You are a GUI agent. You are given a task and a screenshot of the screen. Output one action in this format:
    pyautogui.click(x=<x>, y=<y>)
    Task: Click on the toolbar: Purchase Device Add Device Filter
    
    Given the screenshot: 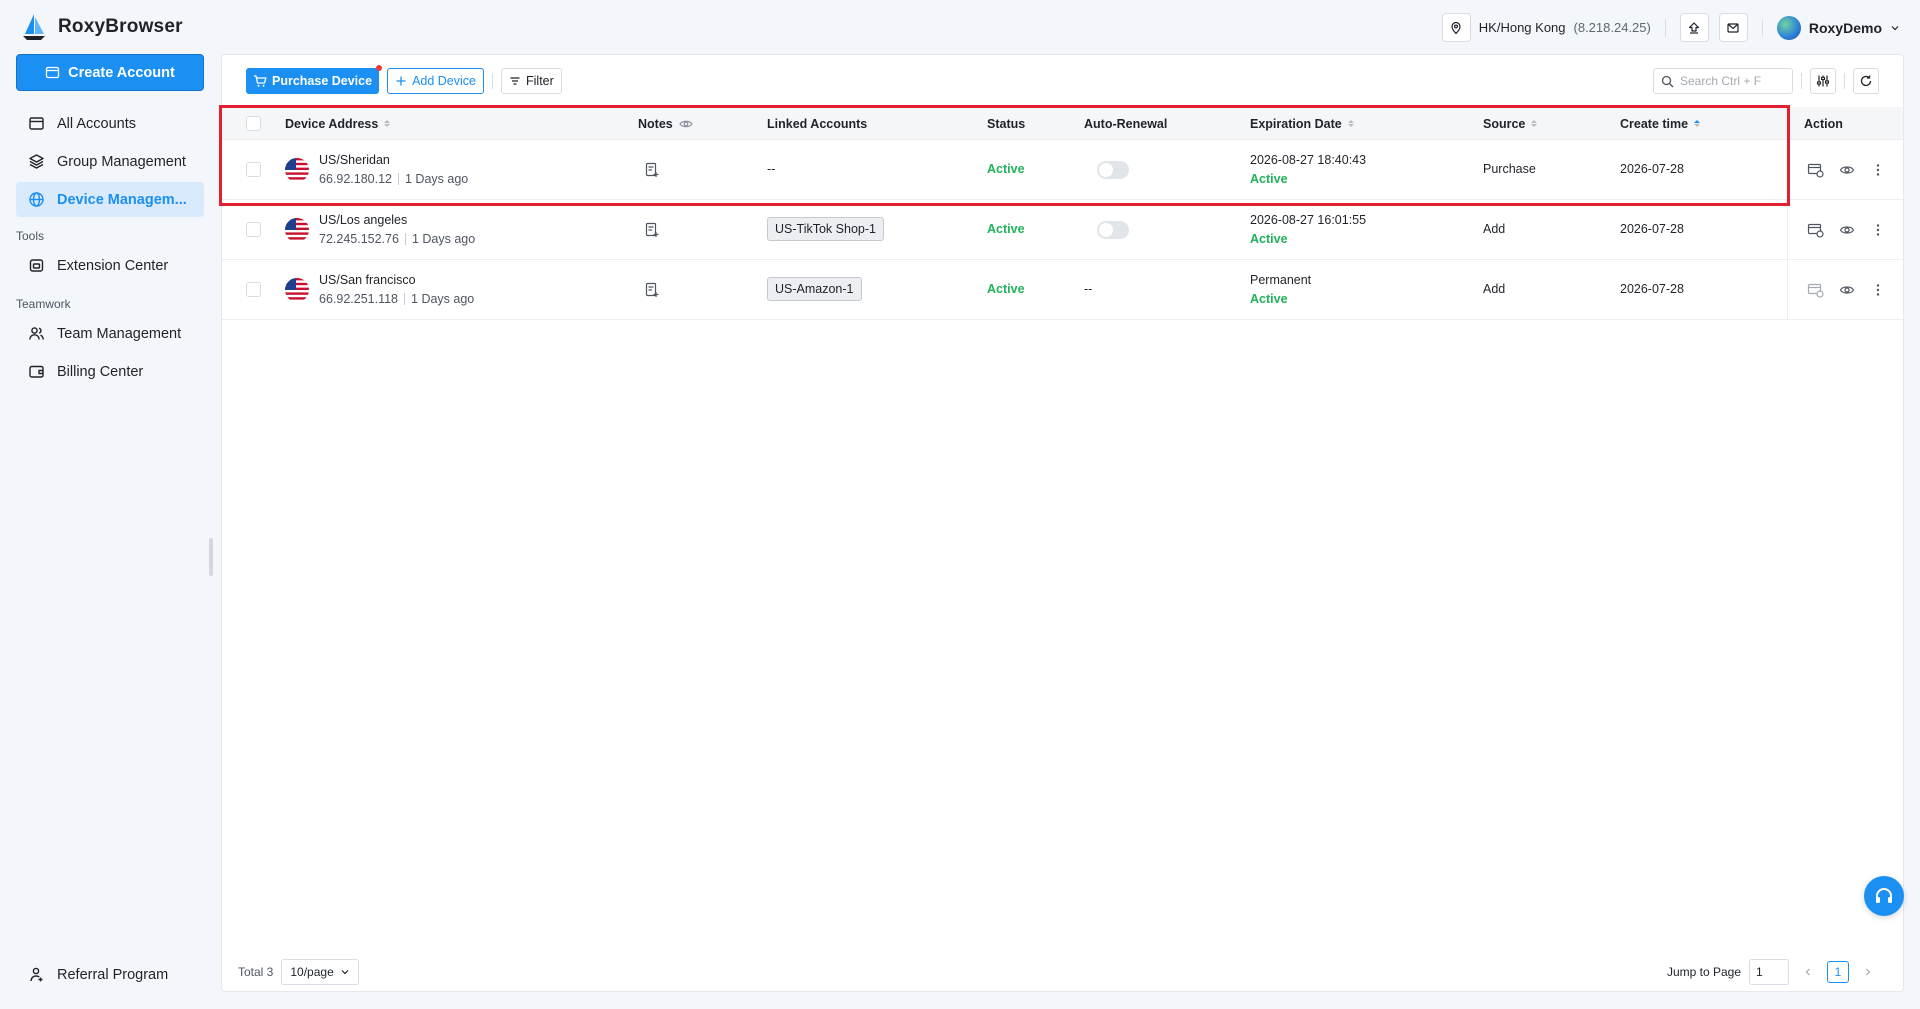 What is the action you would take?
    pyautogui.click(x=404, y=79)
    